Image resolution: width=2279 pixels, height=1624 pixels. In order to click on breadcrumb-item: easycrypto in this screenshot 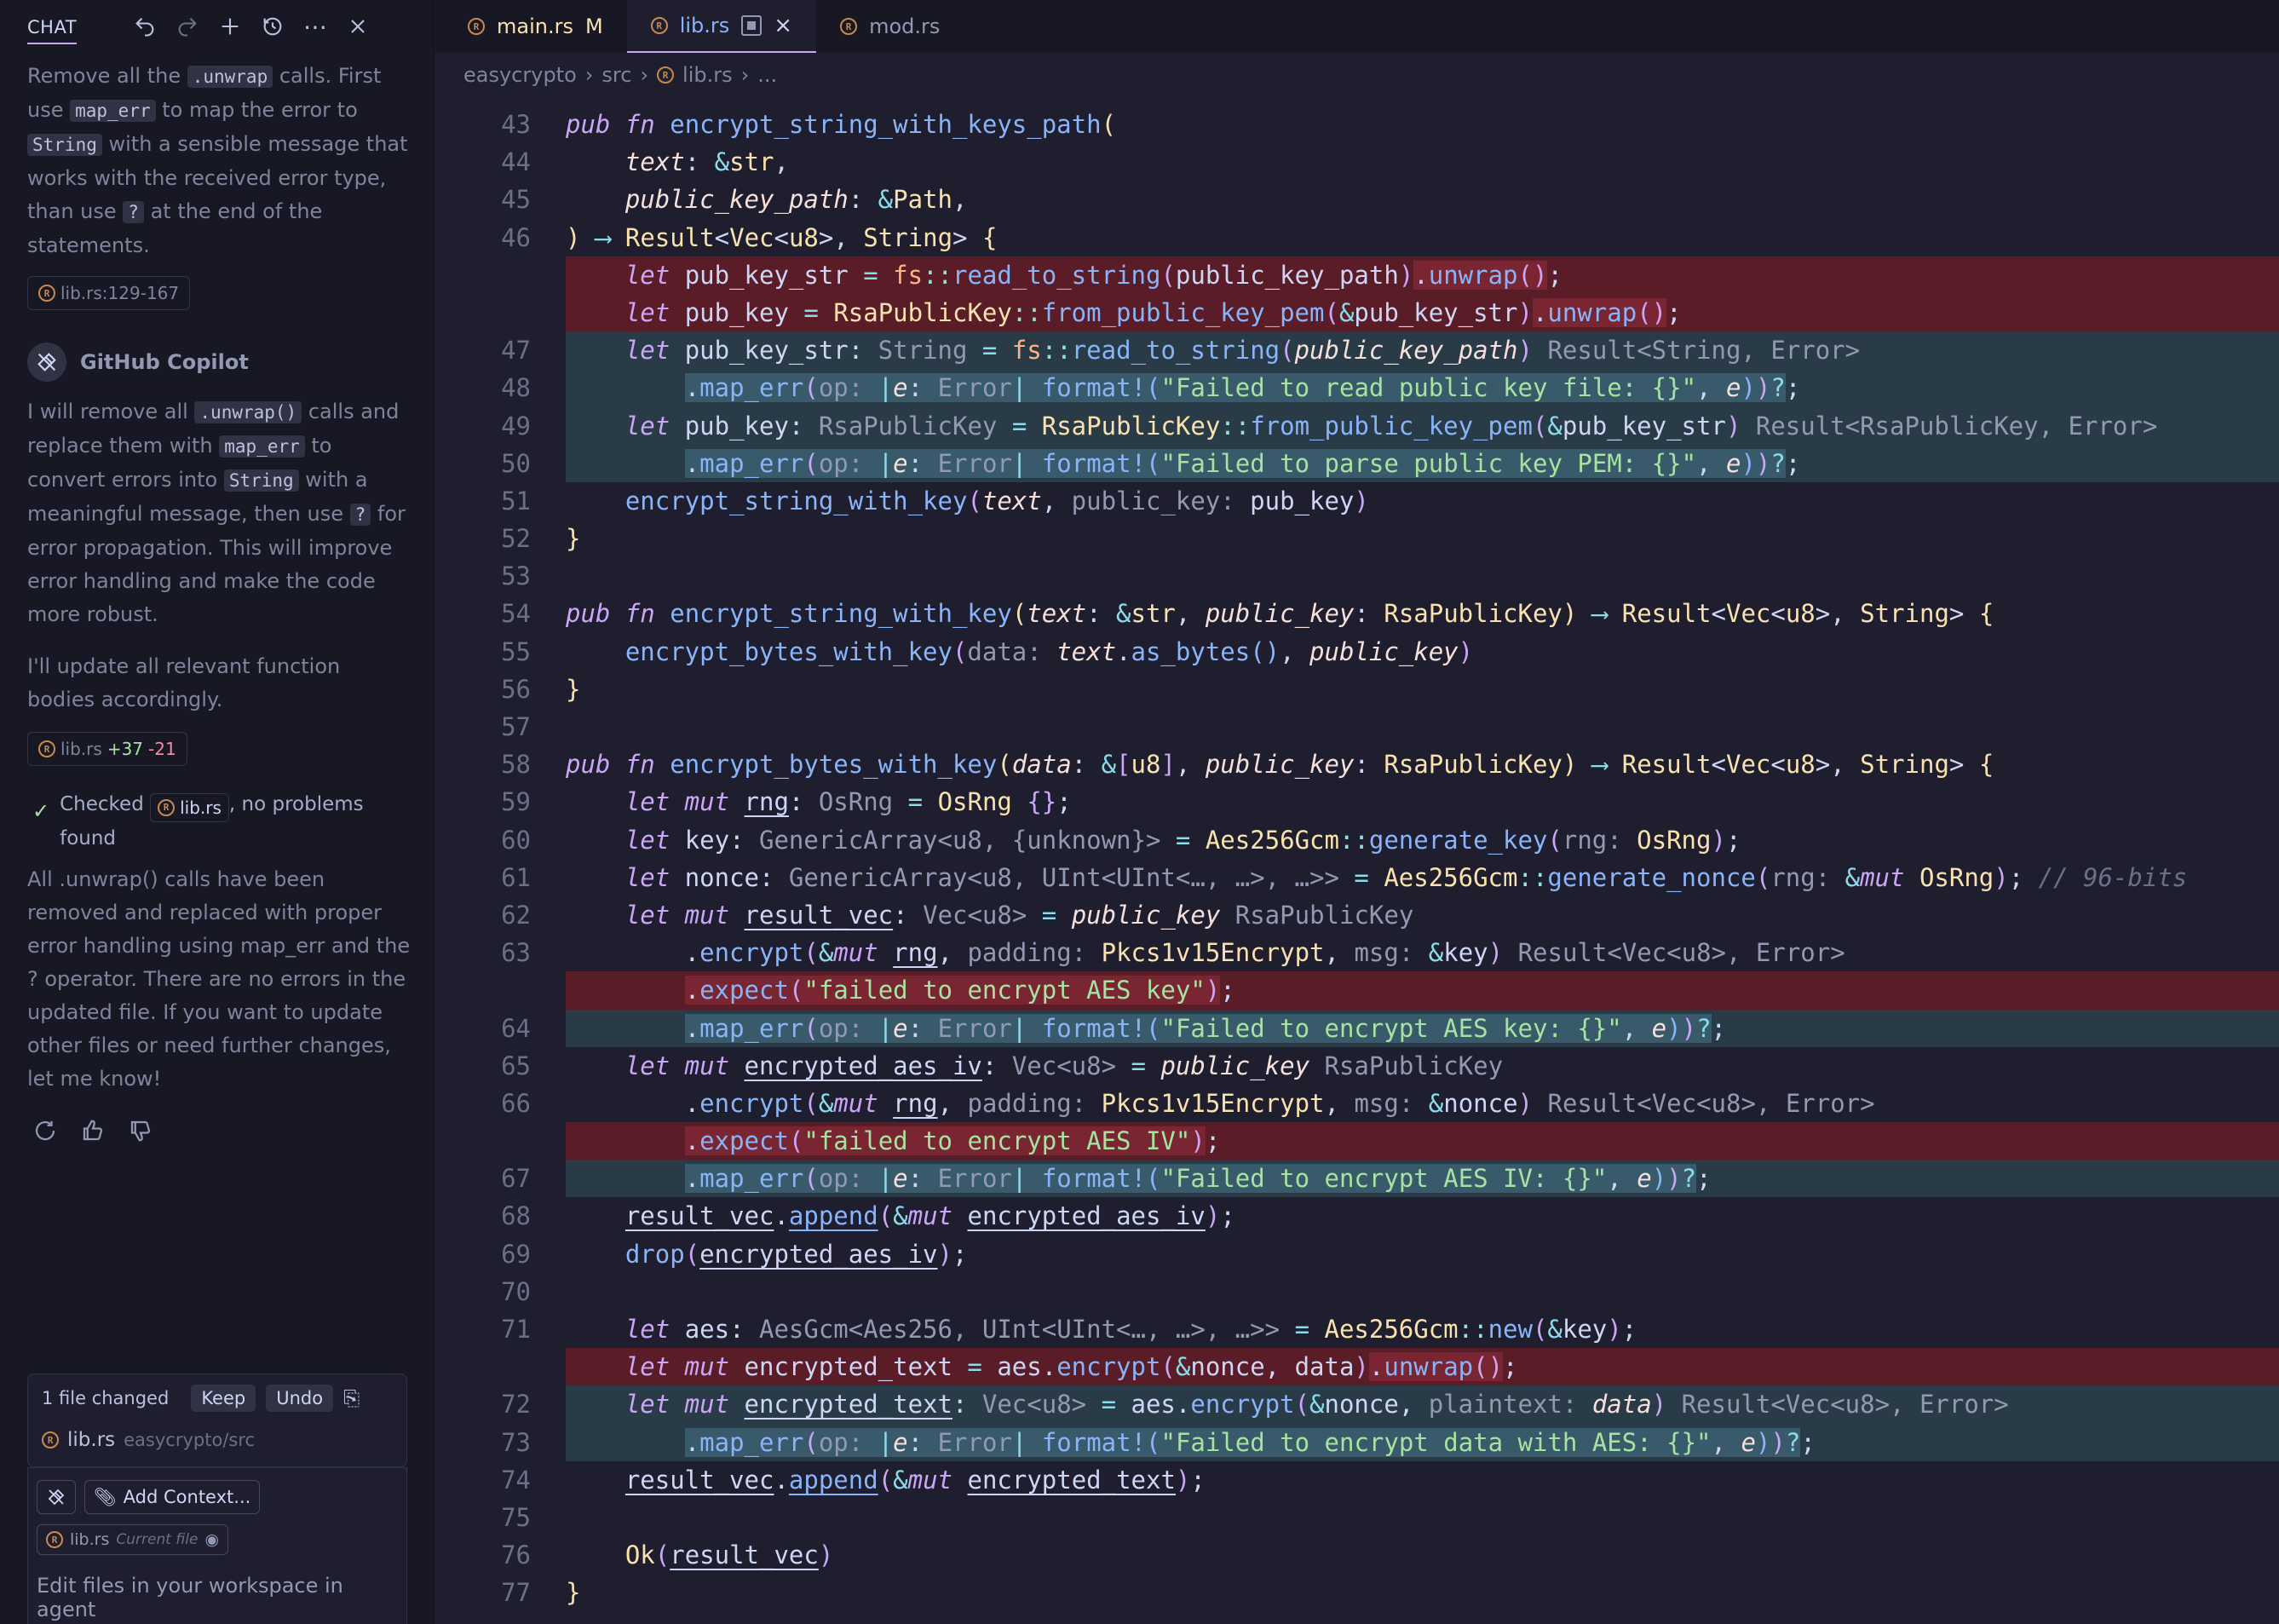, I will do `click(520, 75)`.